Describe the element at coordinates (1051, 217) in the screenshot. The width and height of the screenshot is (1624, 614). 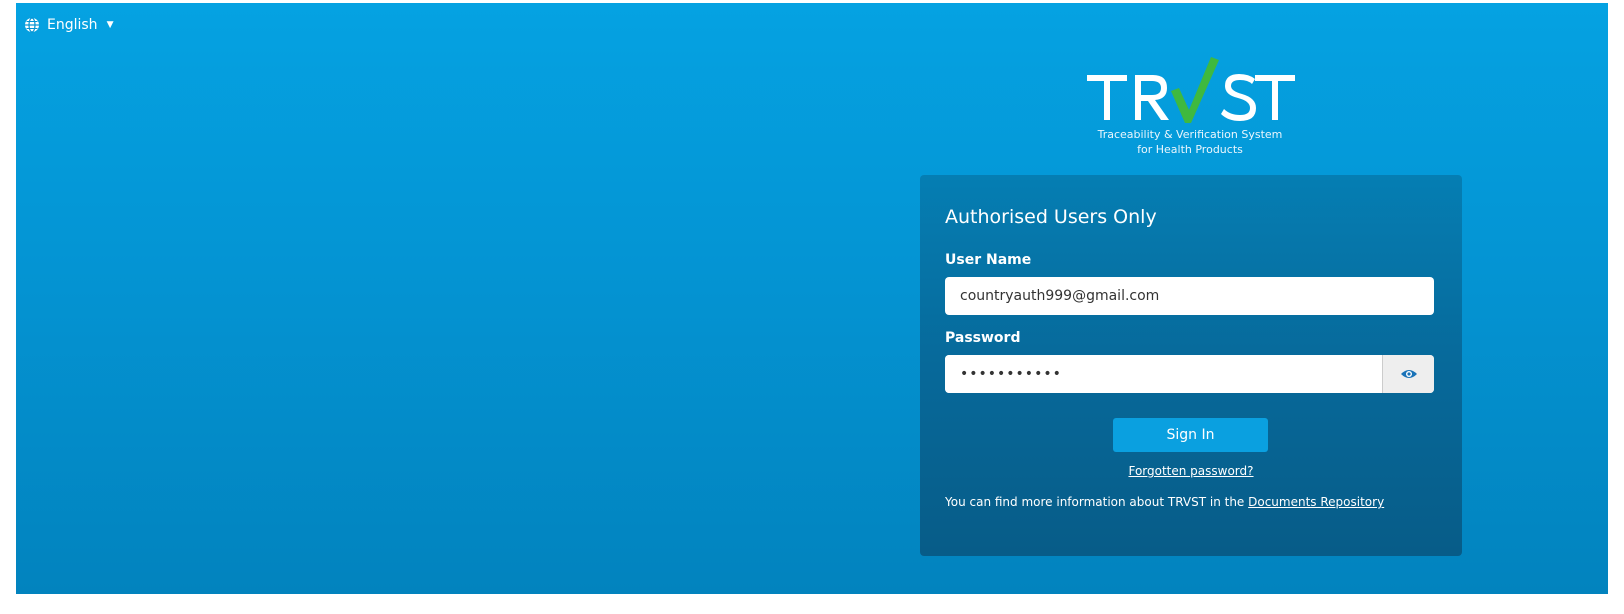
I see `login-title: Authorised Users Only` at that location.